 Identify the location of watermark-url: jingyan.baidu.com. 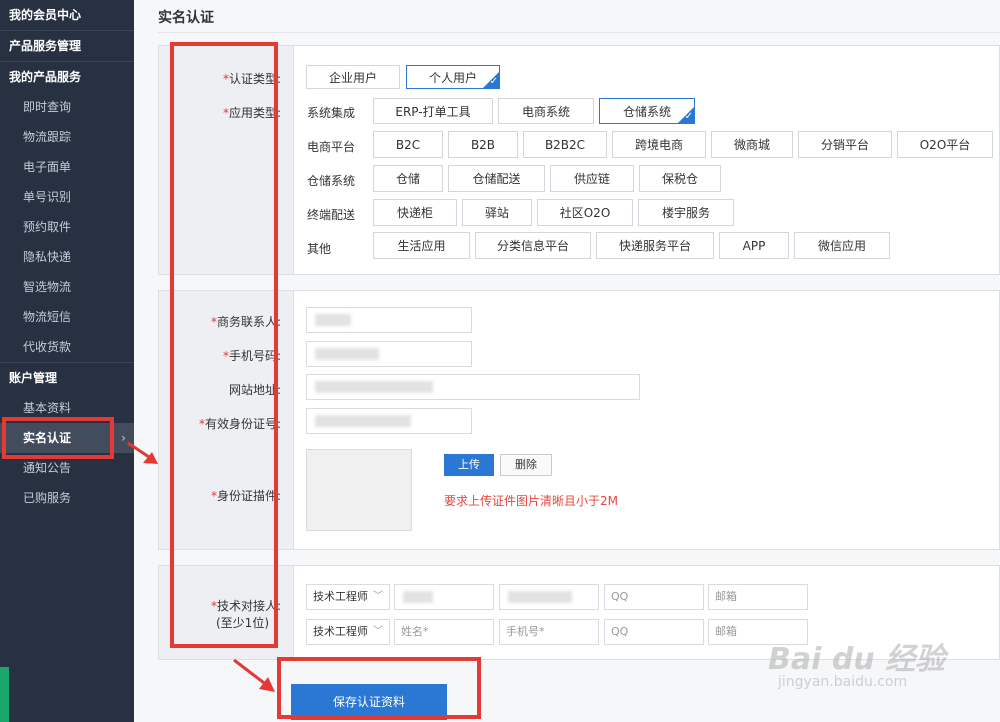
(843, 682).